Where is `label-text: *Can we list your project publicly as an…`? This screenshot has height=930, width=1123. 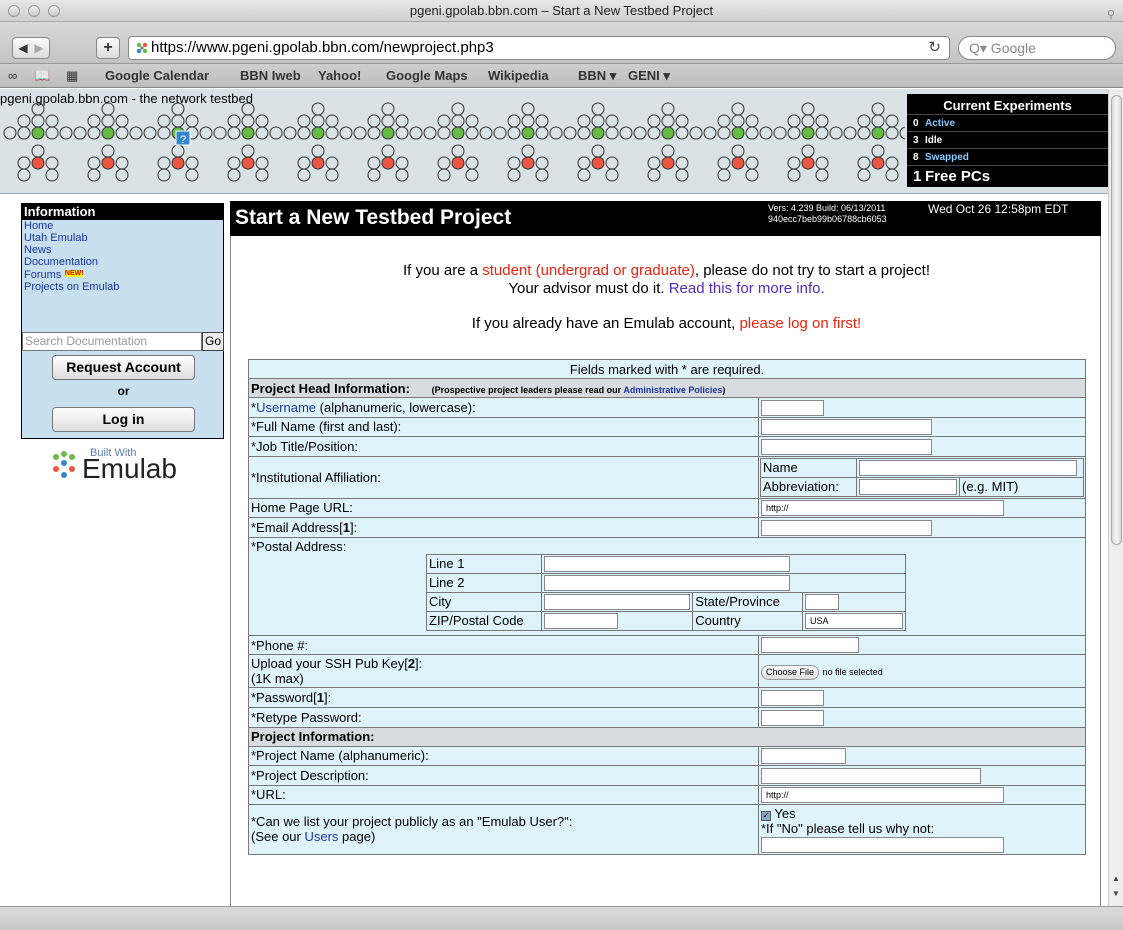 label-text: *Can we list your project publicly as an… is located at coordinates (412, 822).